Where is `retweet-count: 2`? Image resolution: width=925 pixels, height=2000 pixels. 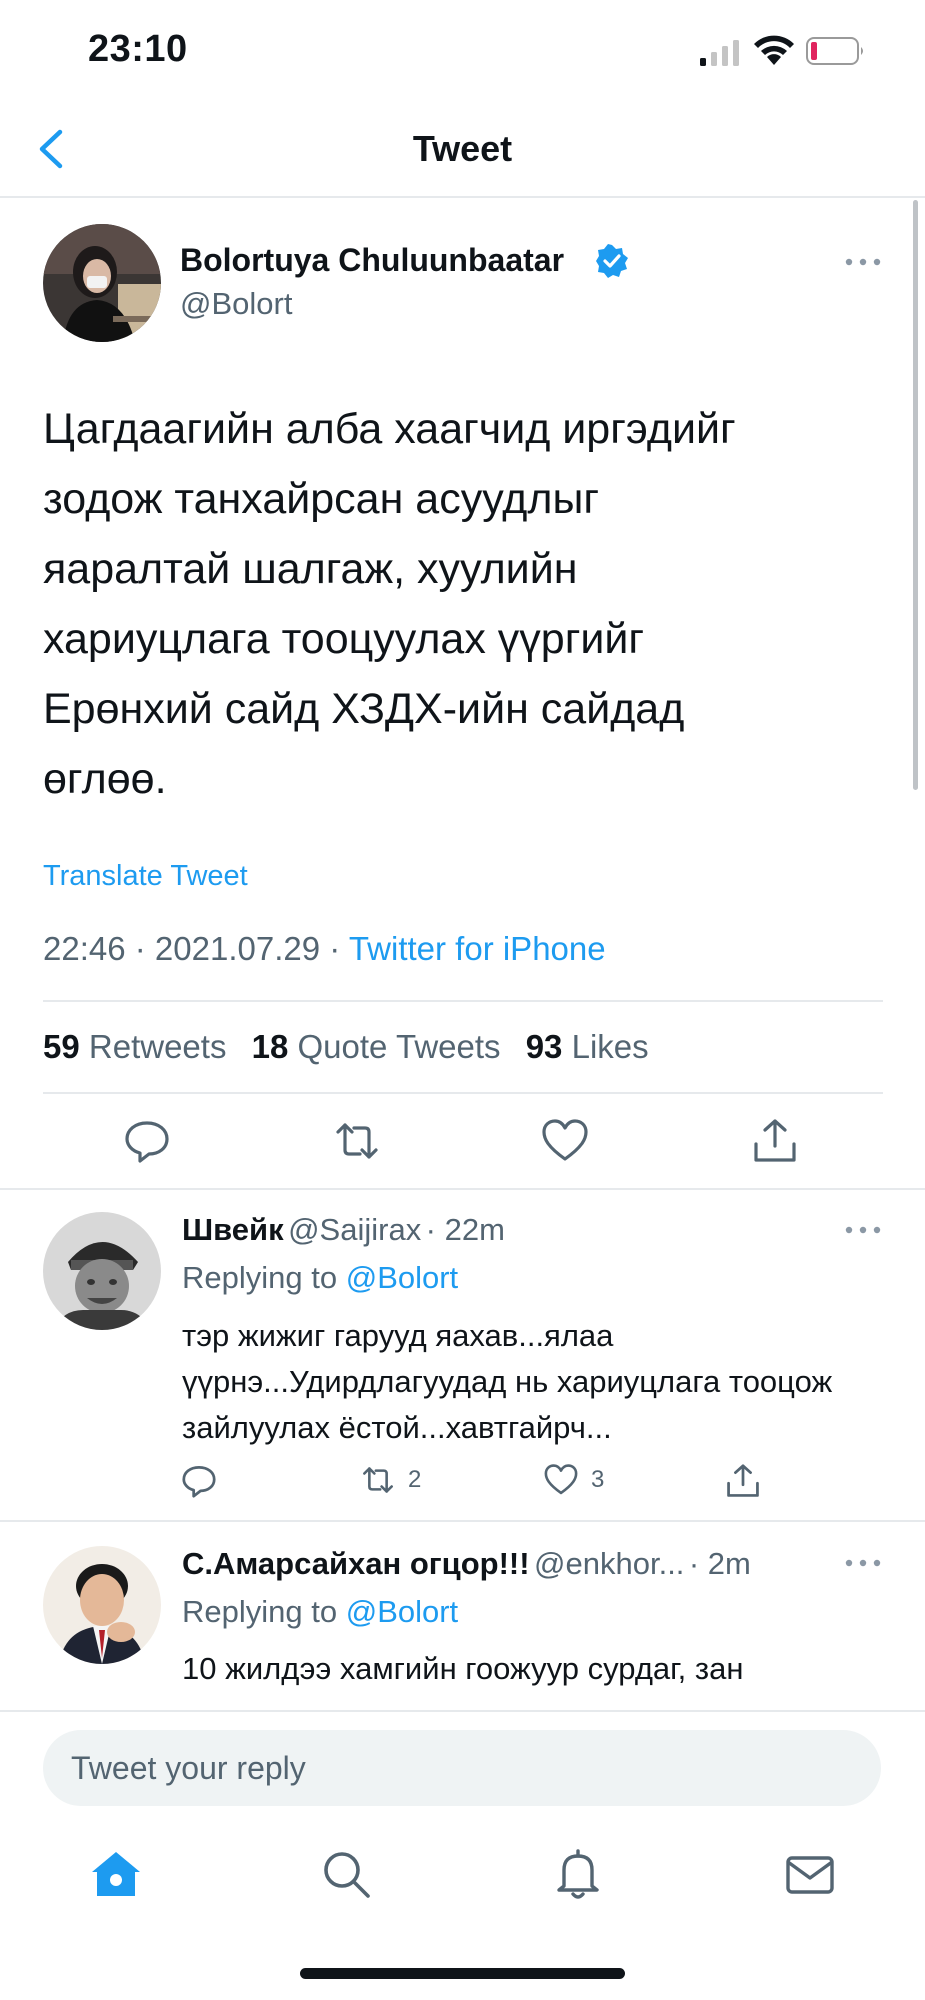
retweet-count: 2 is located at coordinates (415, 1479).